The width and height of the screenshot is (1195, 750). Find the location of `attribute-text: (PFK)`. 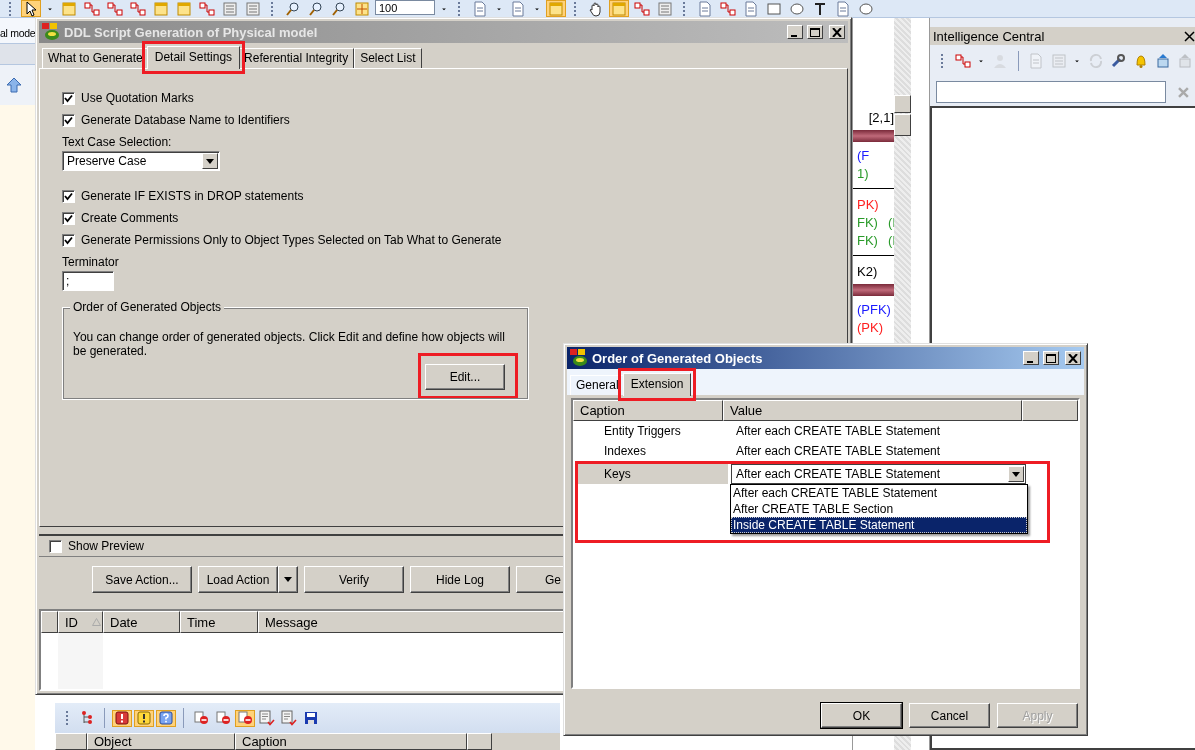

attribute-text: (PFK) is located at coordinates (874, 309).